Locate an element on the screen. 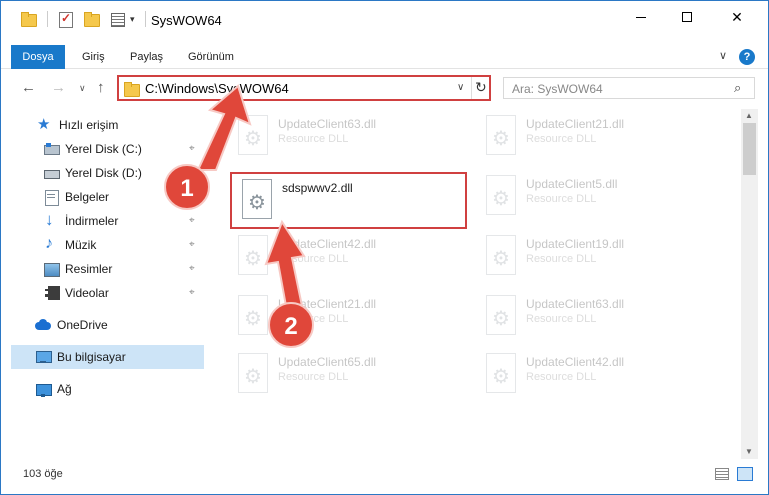 The height and width of the screenshot is (495, 769). help-icon: ? is located at coordinates (747, 57).